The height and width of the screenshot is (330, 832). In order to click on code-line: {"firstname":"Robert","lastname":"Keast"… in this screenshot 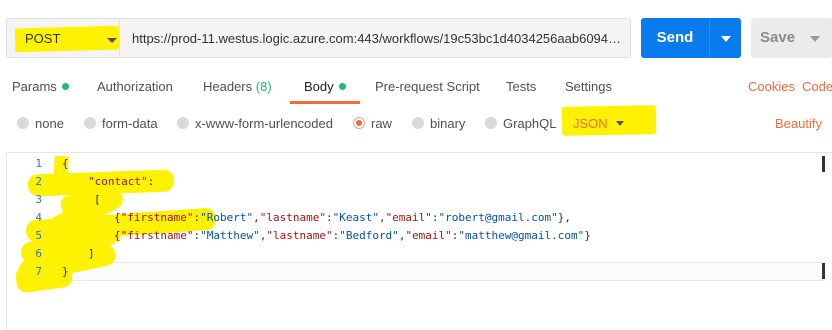, I will do `click(342, 217)`.